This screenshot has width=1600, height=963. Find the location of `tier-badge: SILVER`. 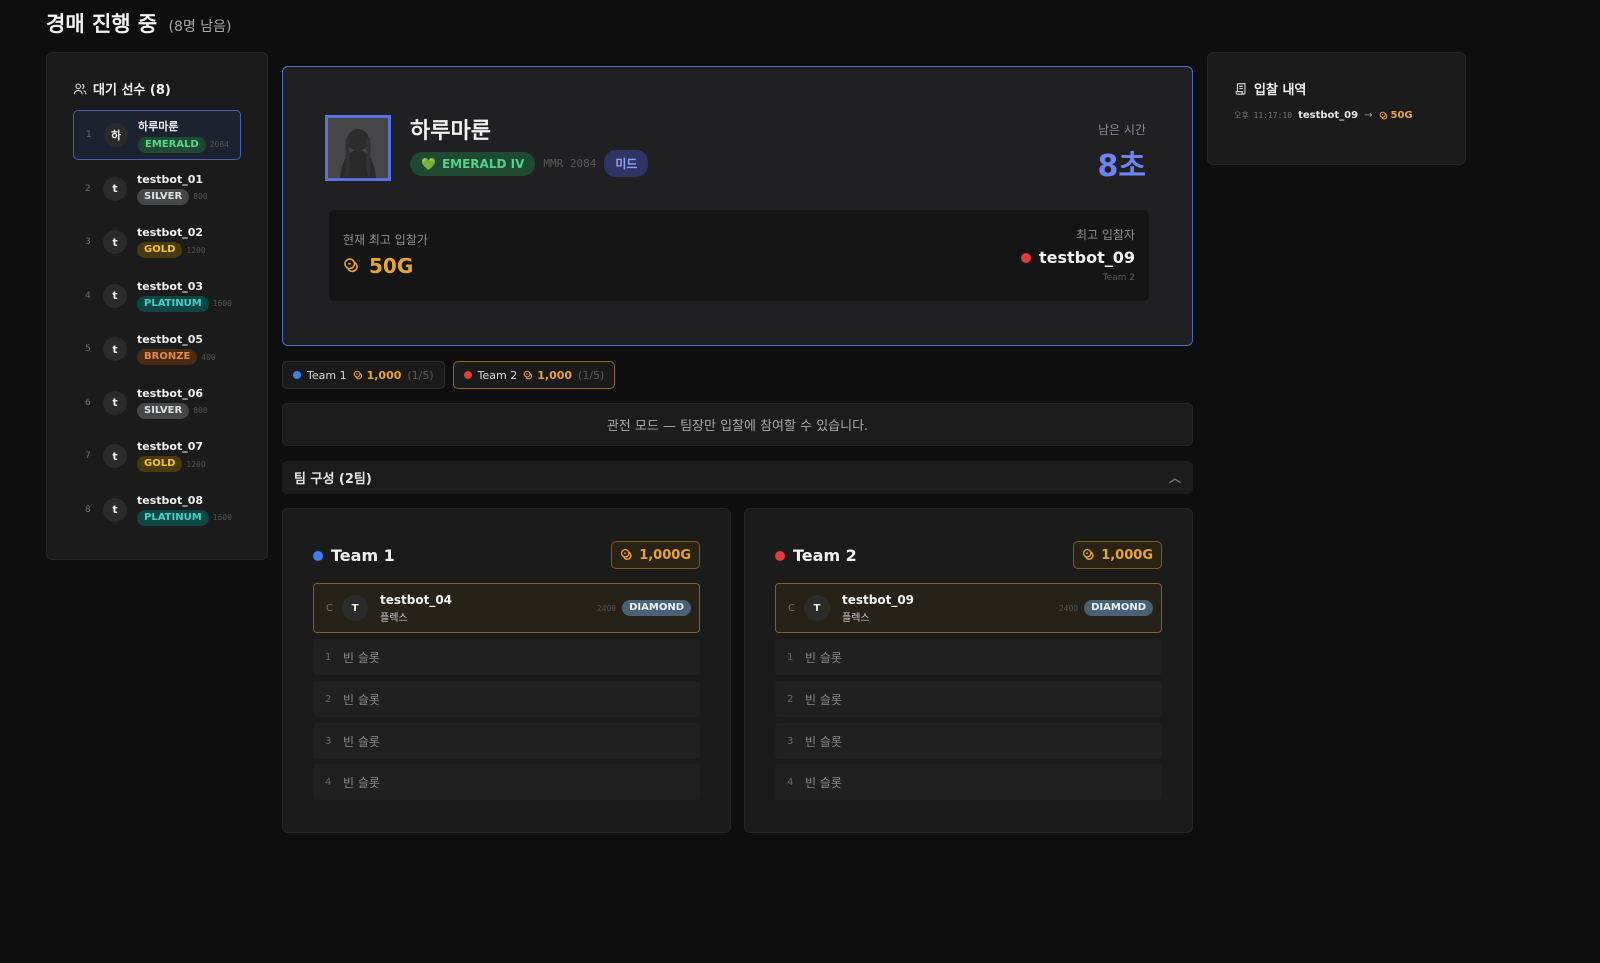

tier-badge: SILVER is located at coordinates (163, 196).